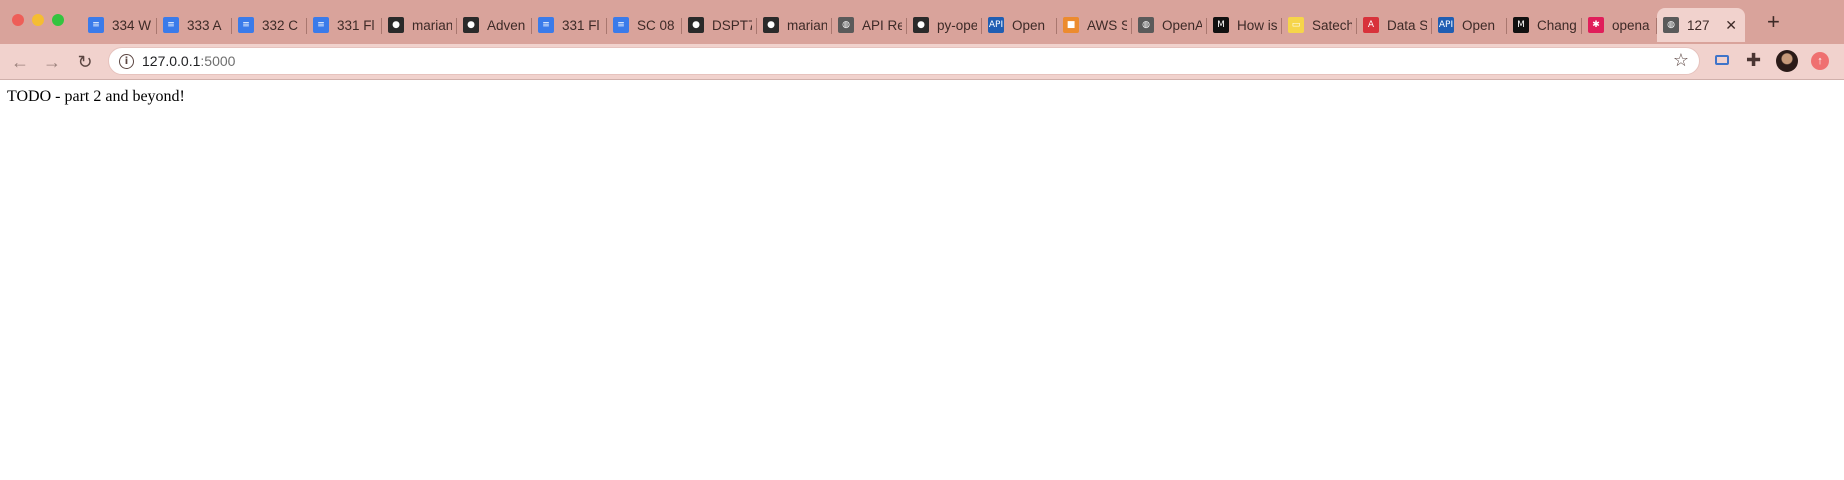 The width and height of the screenshot is (1844, 480). What do you see at coordinates (1723, 61) in the screenshot?
I see `extension-icon` at bounding box center [1723, 61].